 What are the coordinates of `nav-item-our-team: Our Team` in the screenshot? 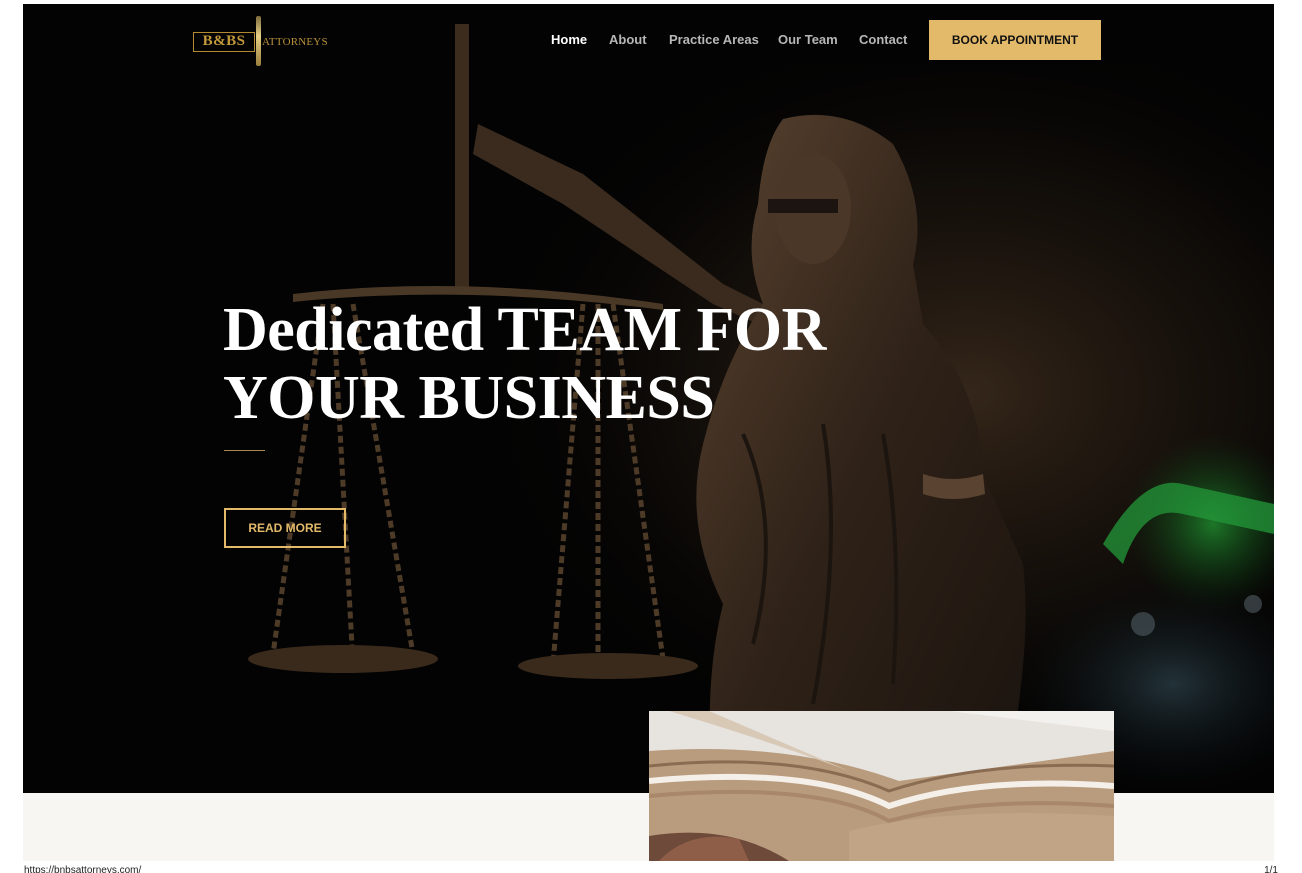 It's located at (808, 39).